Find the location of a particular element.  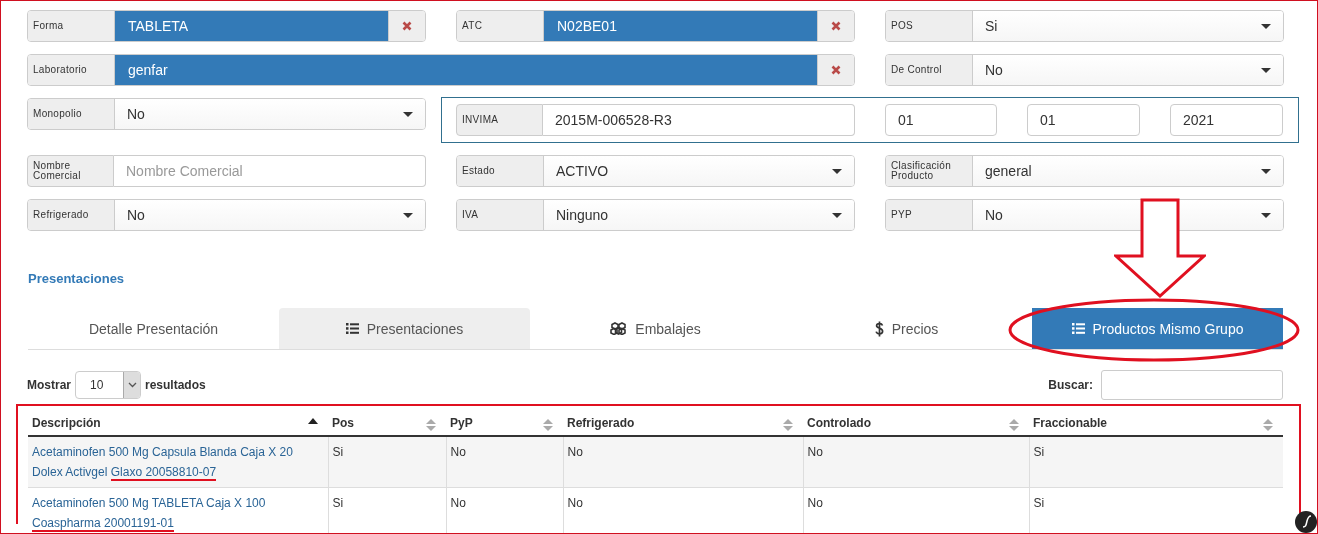

field-label: Nombre Comercial is located at coordinates (70, 171).